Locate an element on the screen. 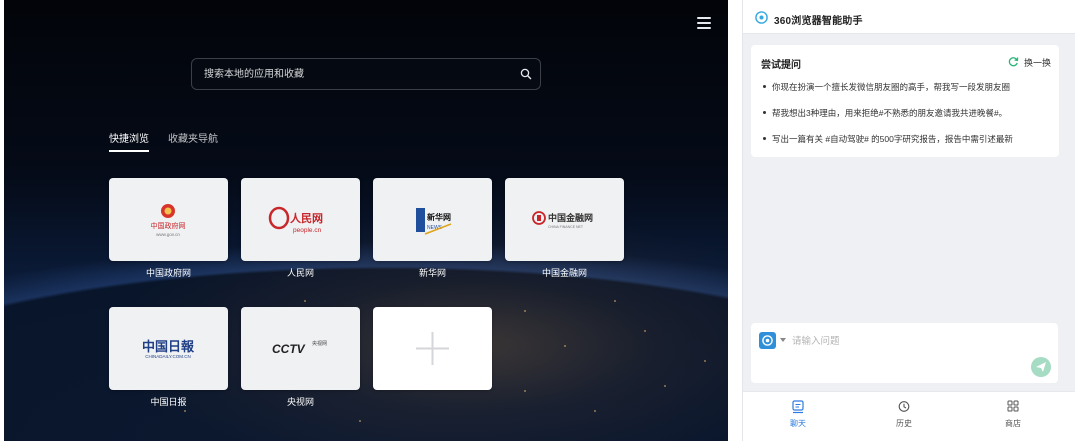 The height and width of the screenshot is (441, 1079). nav-history-label: 历史 is located at coordinates (904, 423).